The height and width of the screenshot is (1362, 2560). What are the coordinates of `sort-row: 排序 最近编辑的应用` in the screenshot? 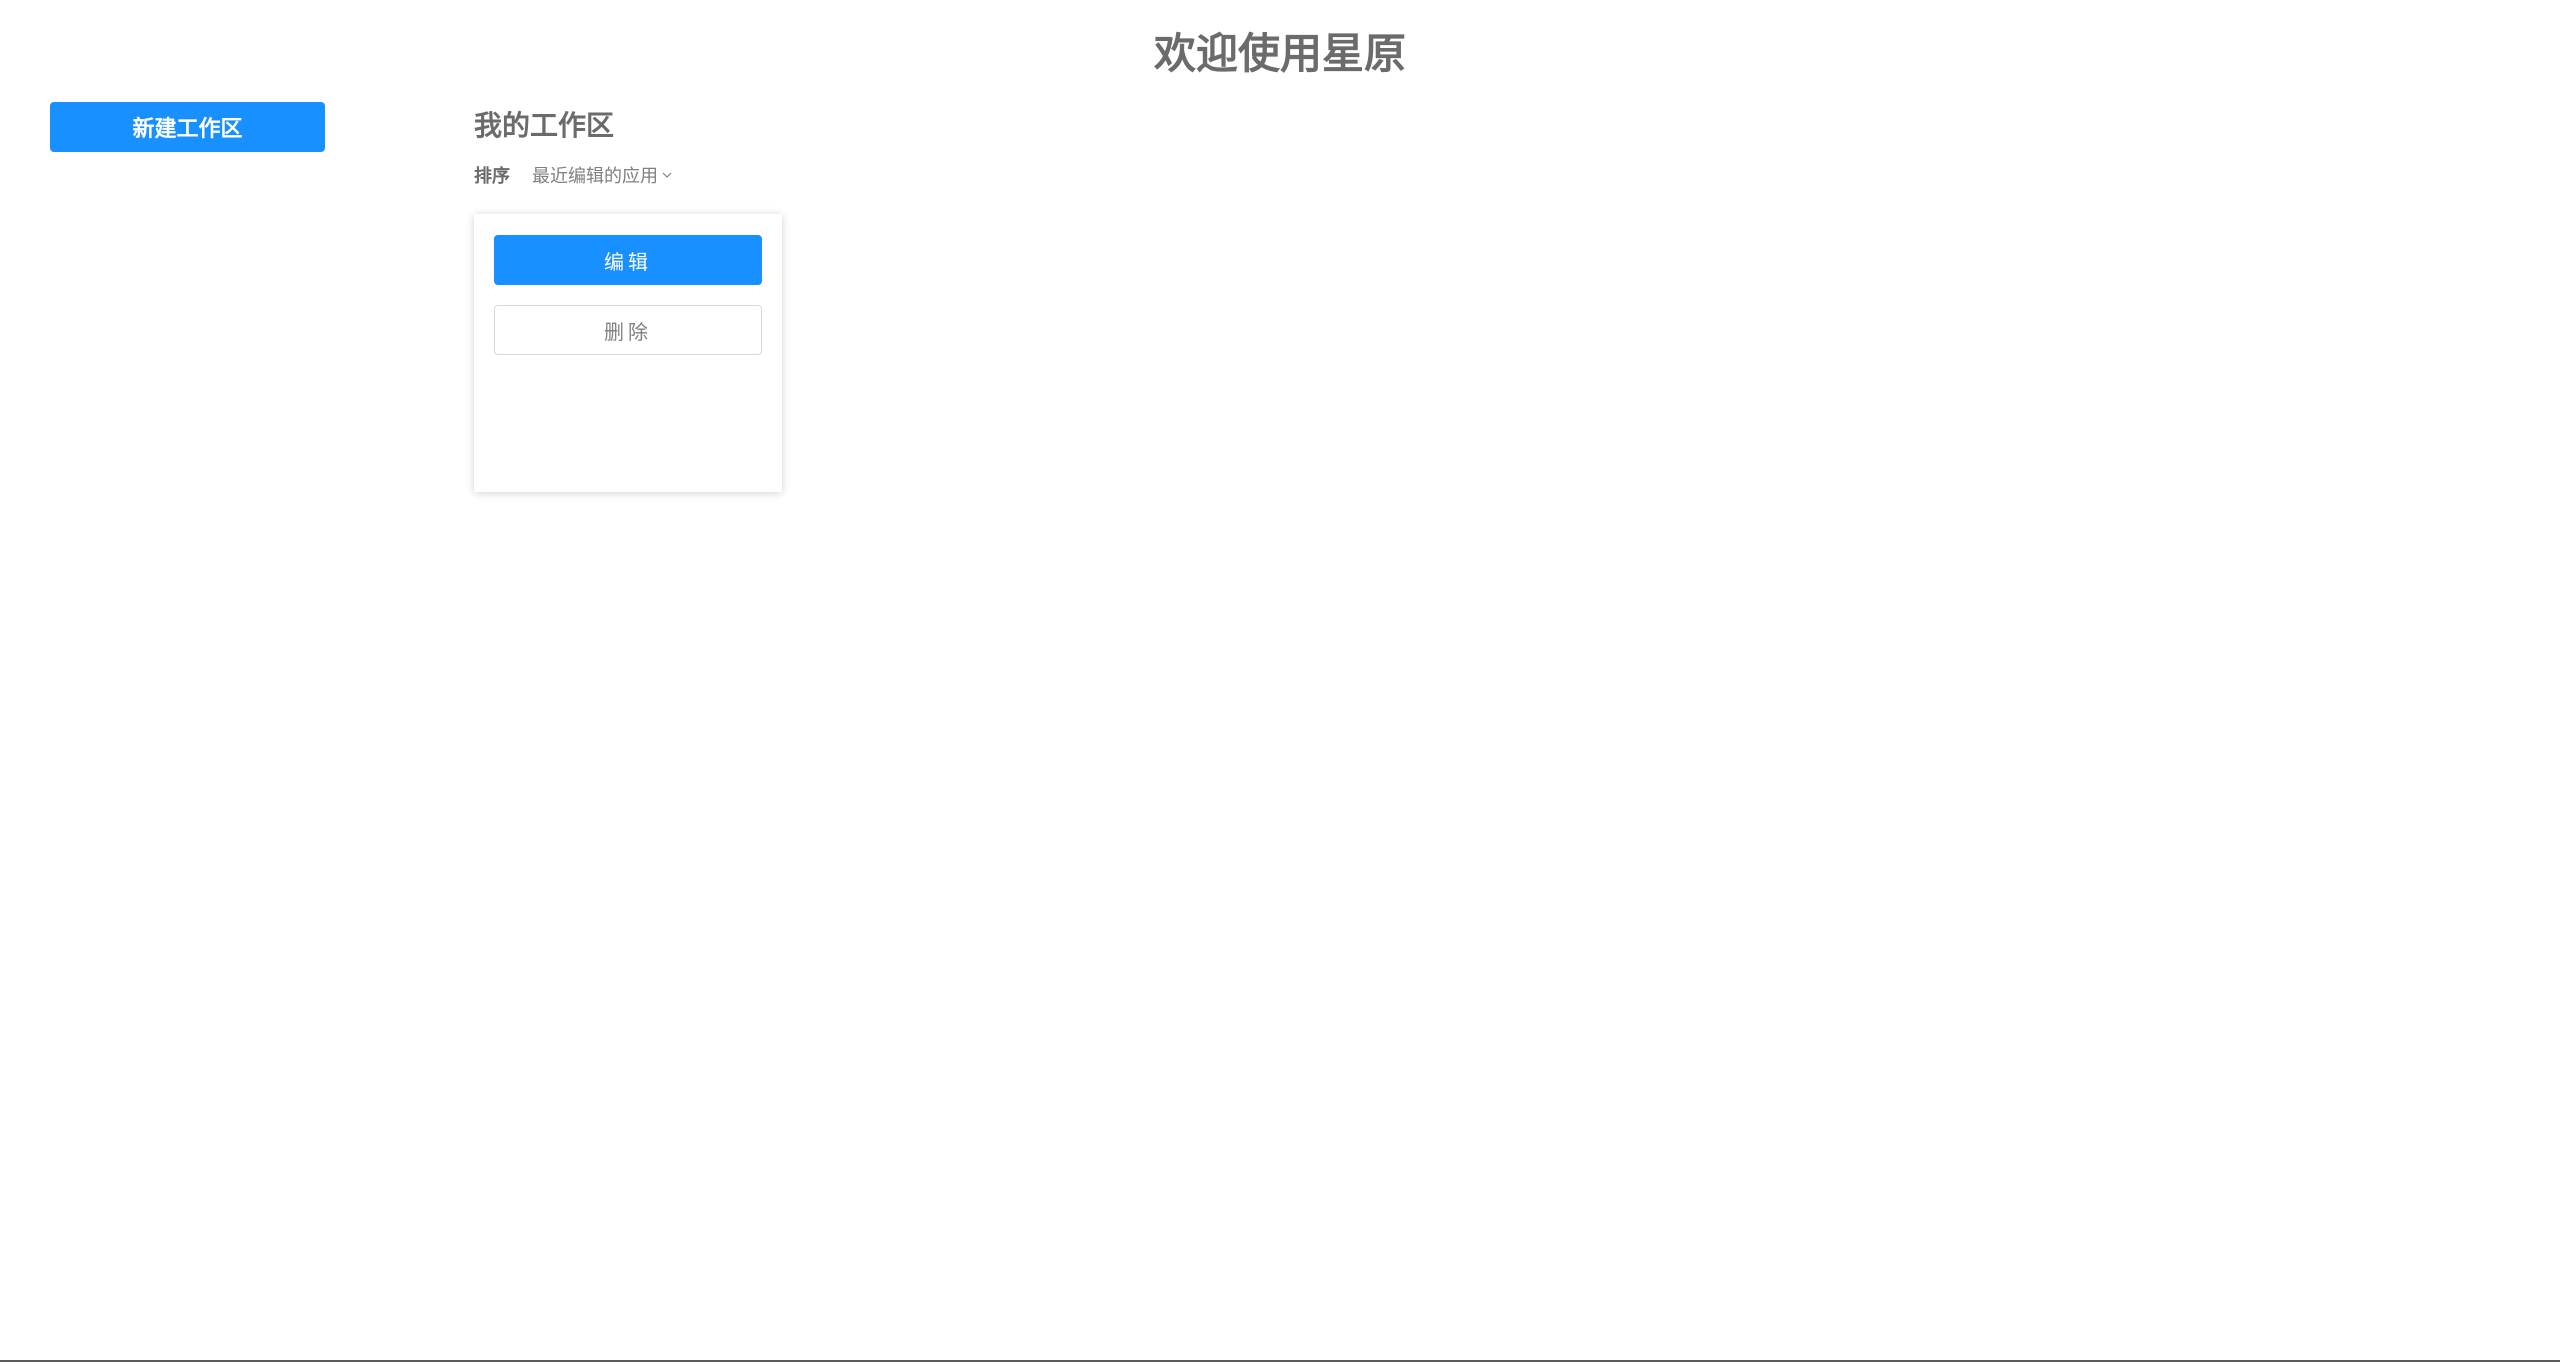 It's located at (573, 175).